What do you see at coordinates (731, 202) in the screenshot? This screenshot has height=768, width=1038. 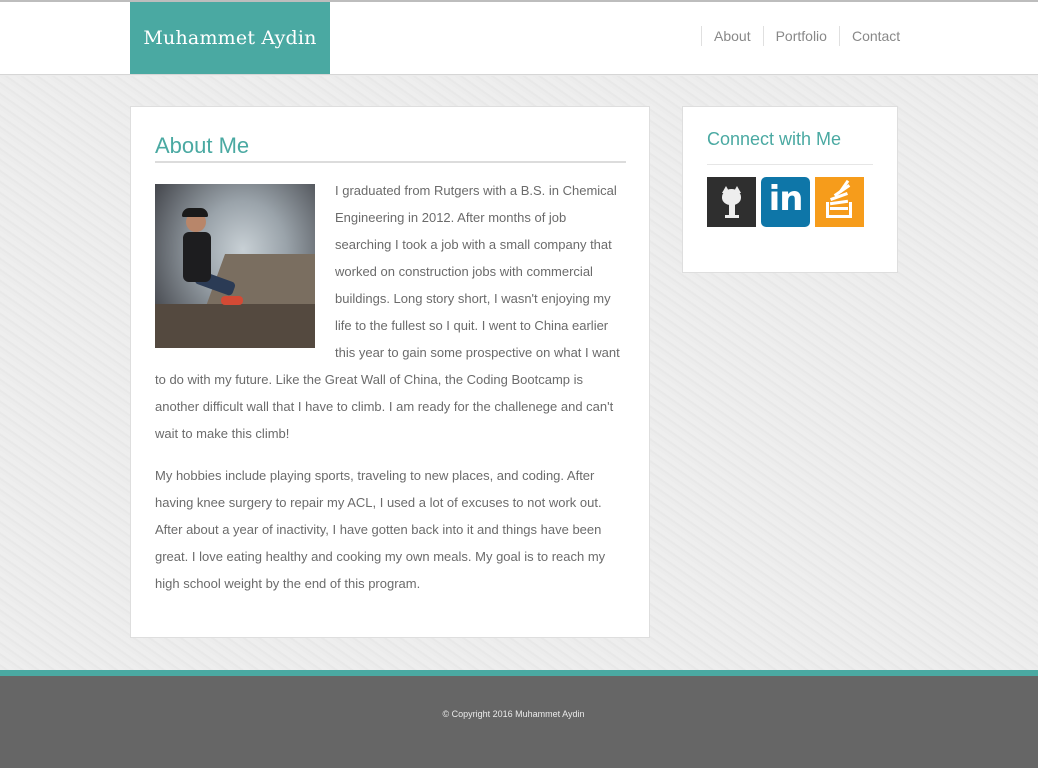 I see `github-link` at bounding box center [731, 202].